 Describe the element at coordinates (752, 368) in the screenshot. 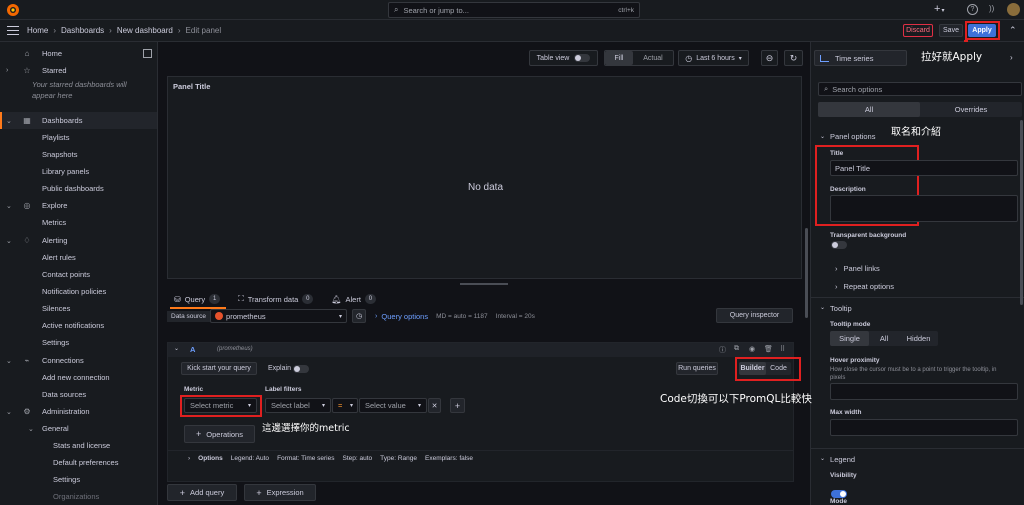

I see `builder-button: Builder` at that location.